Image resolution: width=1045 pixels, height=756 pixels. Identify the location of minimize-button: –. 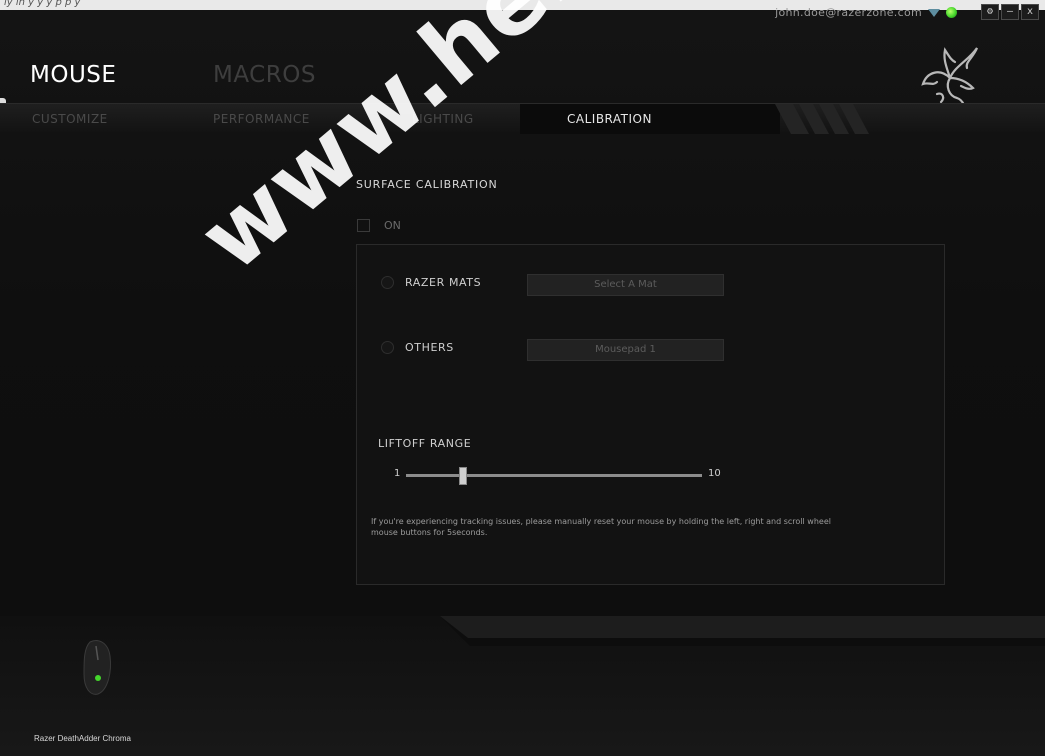
(1010, 12).